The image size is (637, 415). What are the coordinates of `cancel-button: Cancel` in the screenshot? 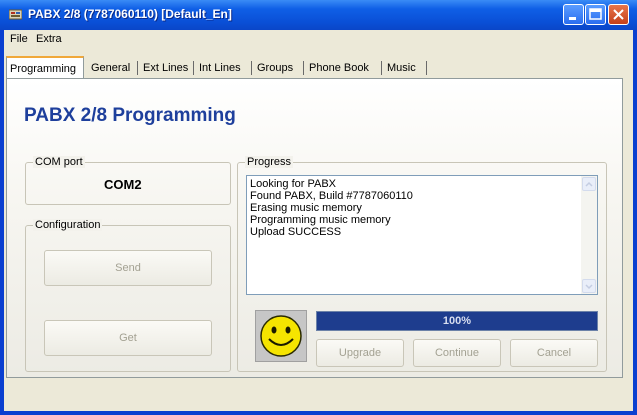 It's located at (554, 353).